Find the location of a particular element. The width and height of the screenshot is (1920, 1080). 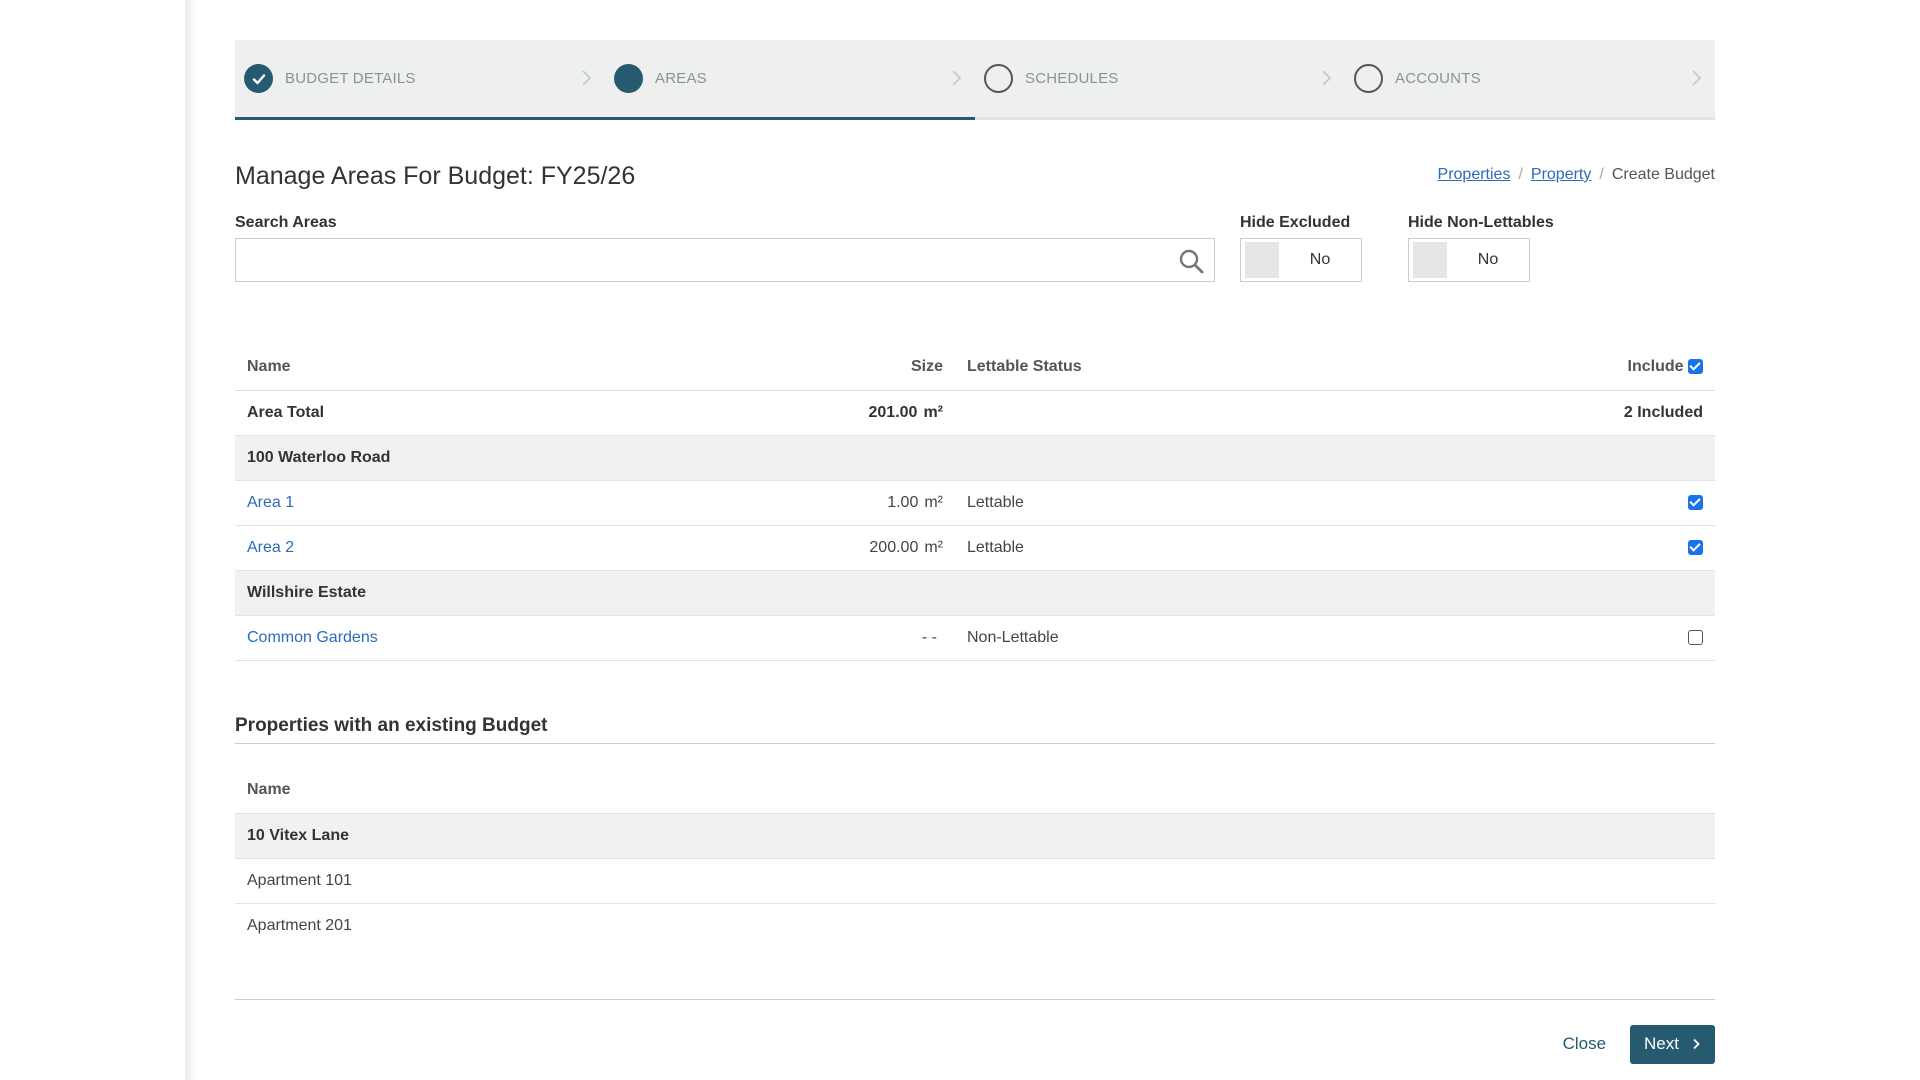

table-row: Apartment 101 is located at coordinates (975, 881).